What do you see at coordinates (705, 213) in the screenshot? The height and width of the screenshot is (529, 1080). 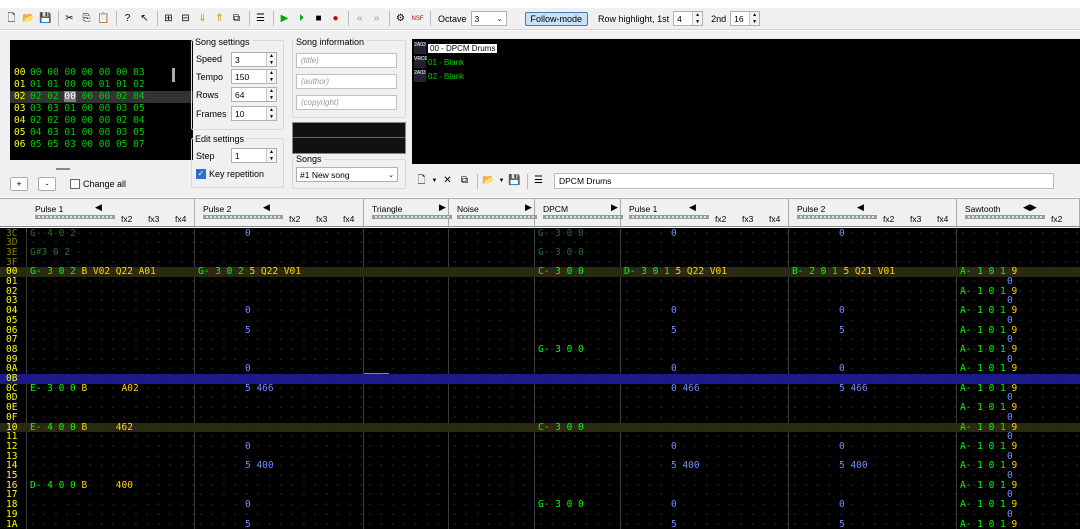 I see `channel-header-5: Pulse 1 ◀ fx2 fx3 fx4` at bounding box center [705, 213].